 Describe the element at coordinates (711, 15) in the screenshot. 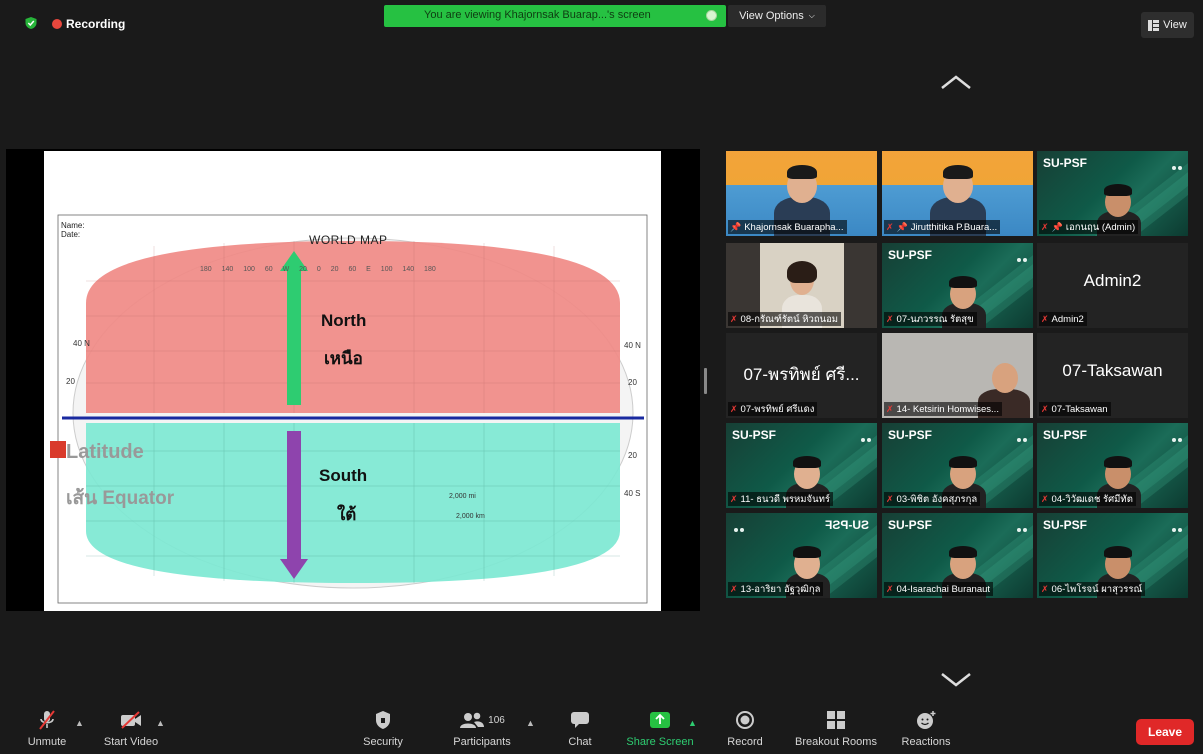

I see `banner-status-icon` at that location.